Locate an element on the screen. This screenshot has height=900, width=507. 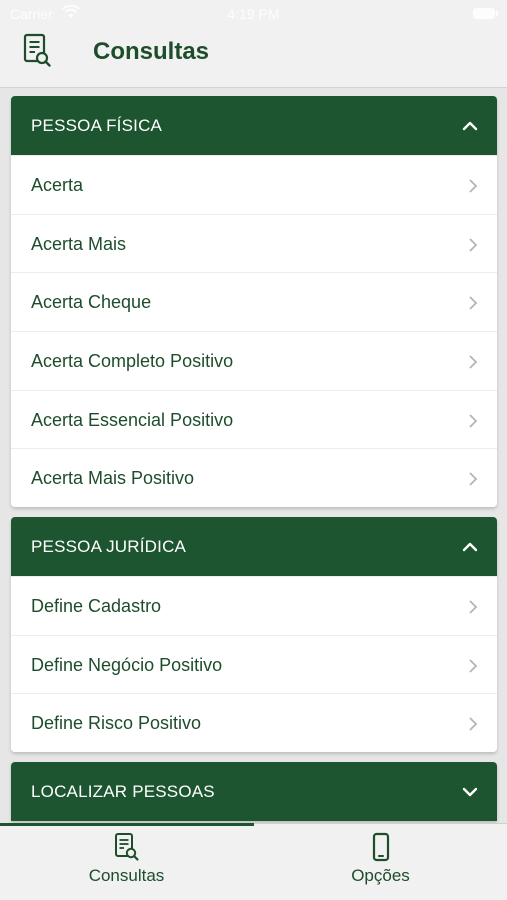
section-header-localizar-pessoas: LOCALIZAR PESSOAS is located at coordinates (254, 791).